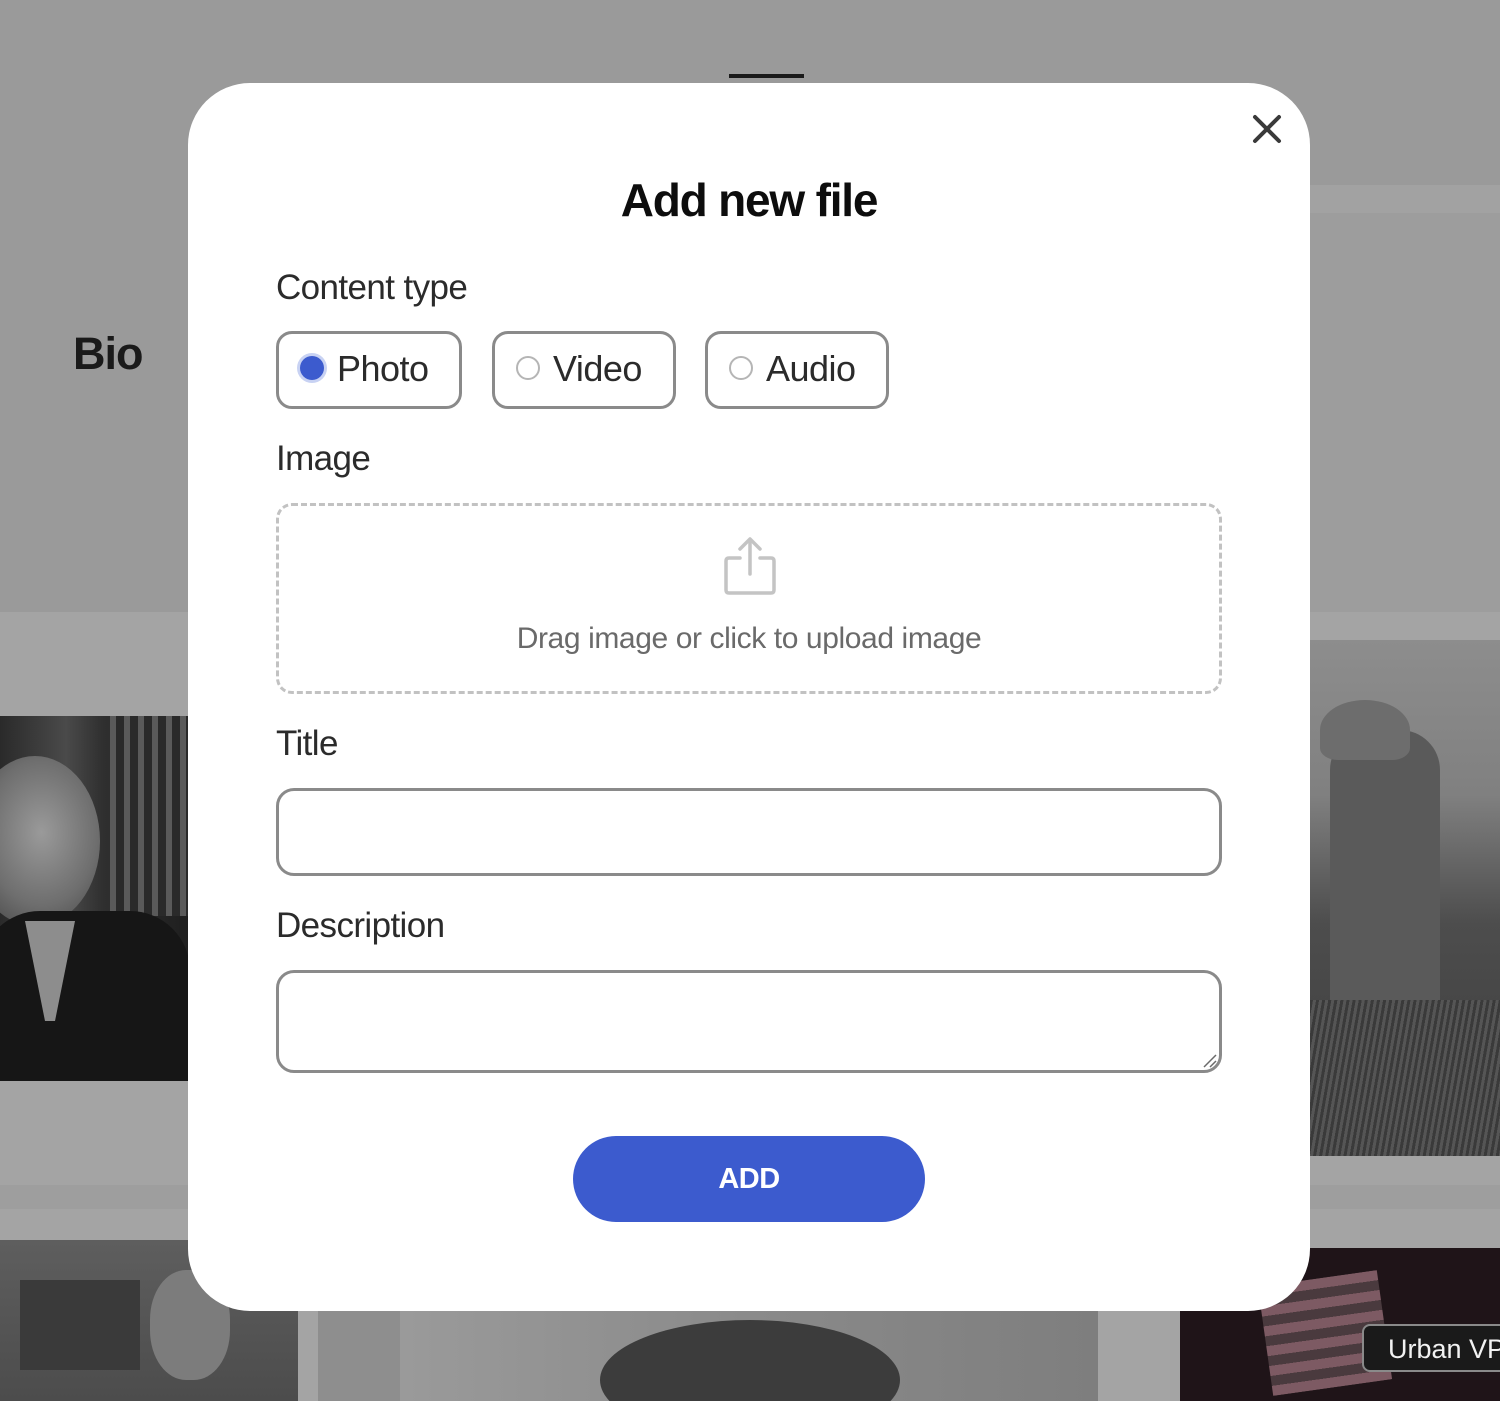  I want to click on close-button, so click(1267, 129).